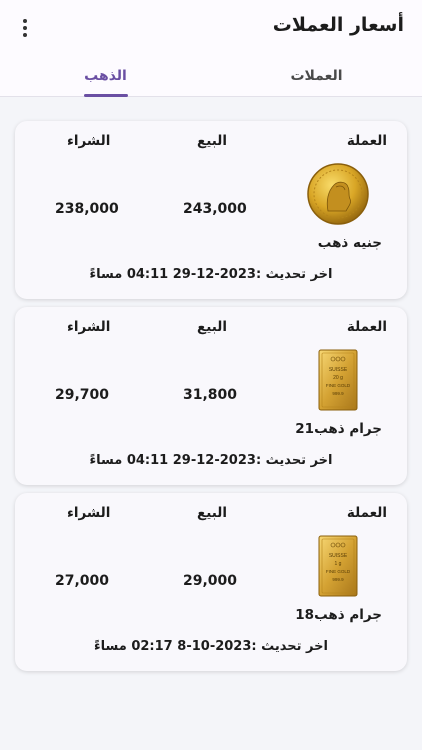 This screenshot has height=750, width=422. What do you see at coordinates (349, 243) in the screenshot?
I see `item-name: جنيه ذهب` at bounding box center [349, 243].